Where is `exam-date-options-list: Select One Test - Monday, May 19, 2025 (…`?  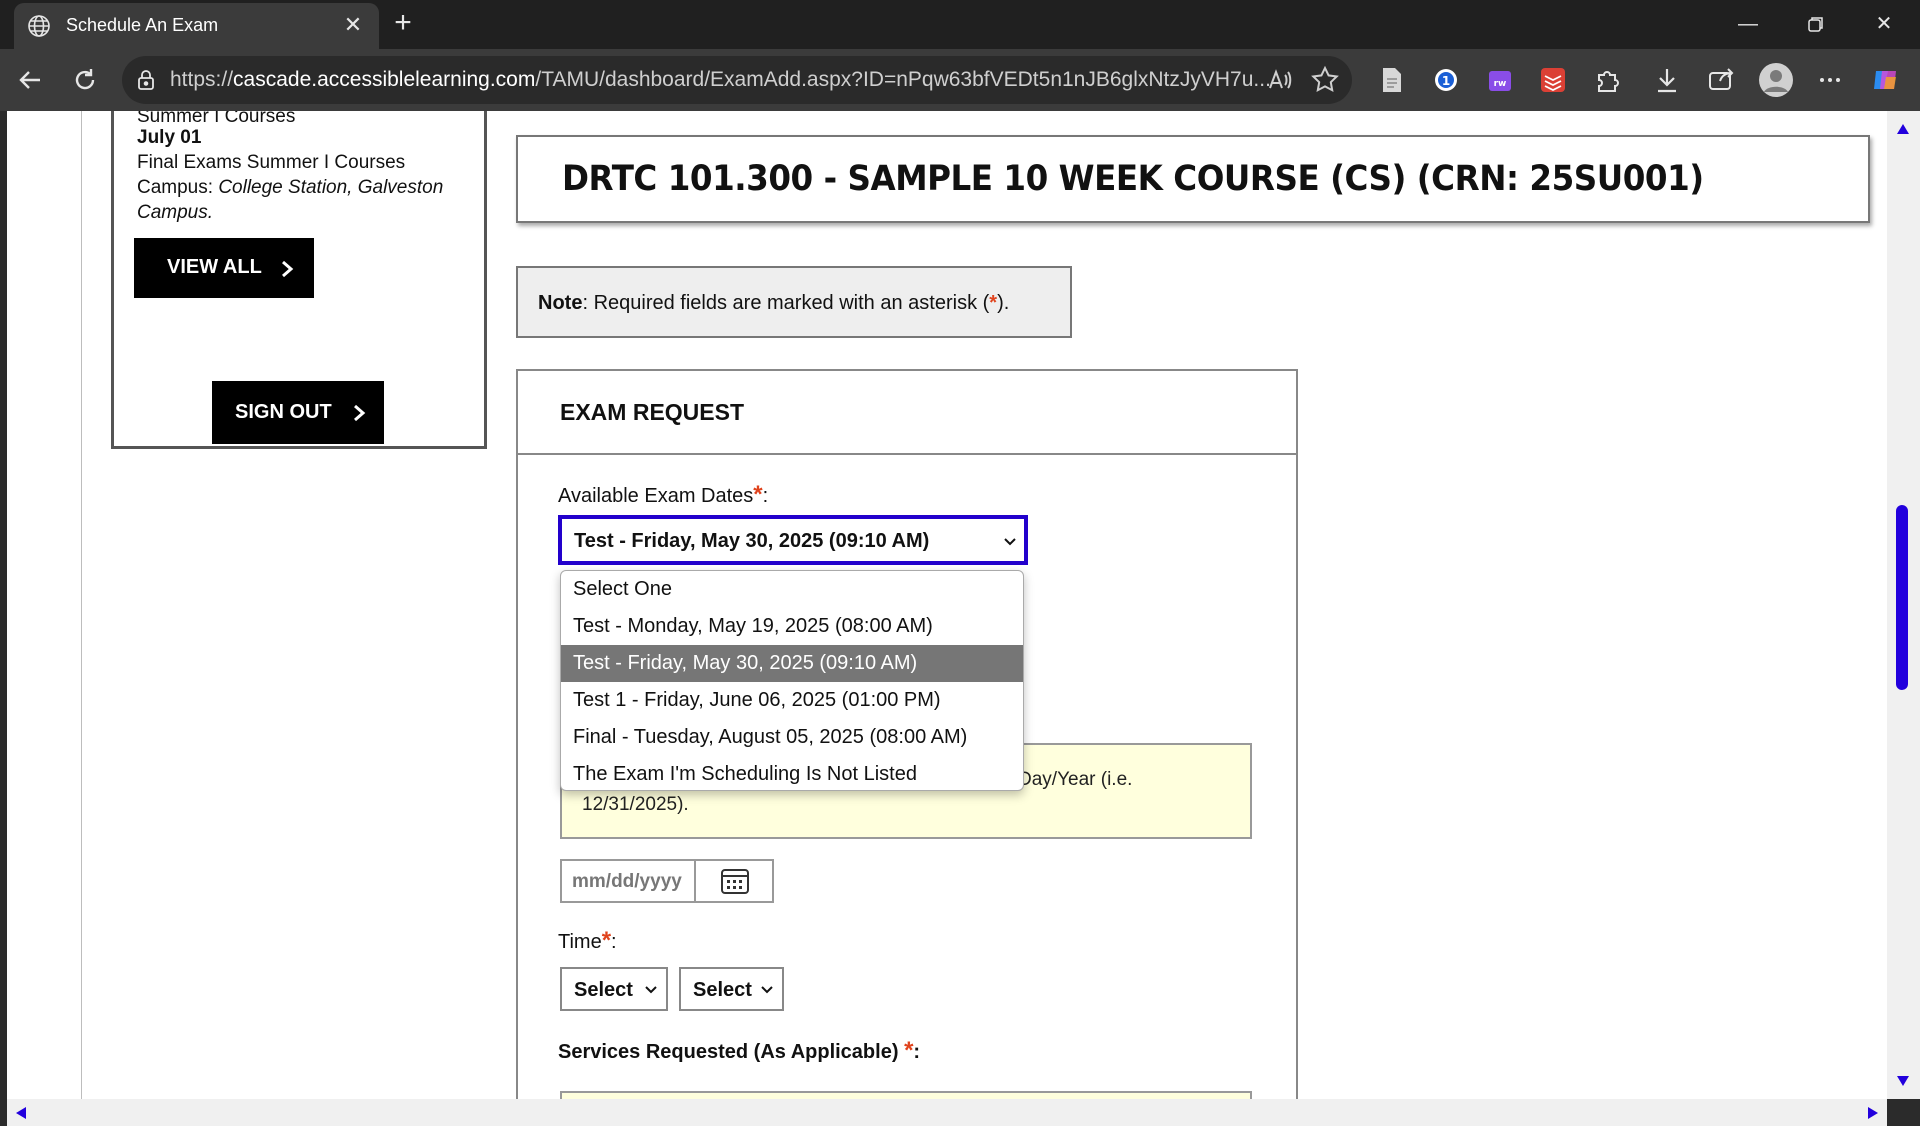 exam-date-options-list: Select One Test - Monday, May 19, 2025 (… is located at coordinates (792, 680).